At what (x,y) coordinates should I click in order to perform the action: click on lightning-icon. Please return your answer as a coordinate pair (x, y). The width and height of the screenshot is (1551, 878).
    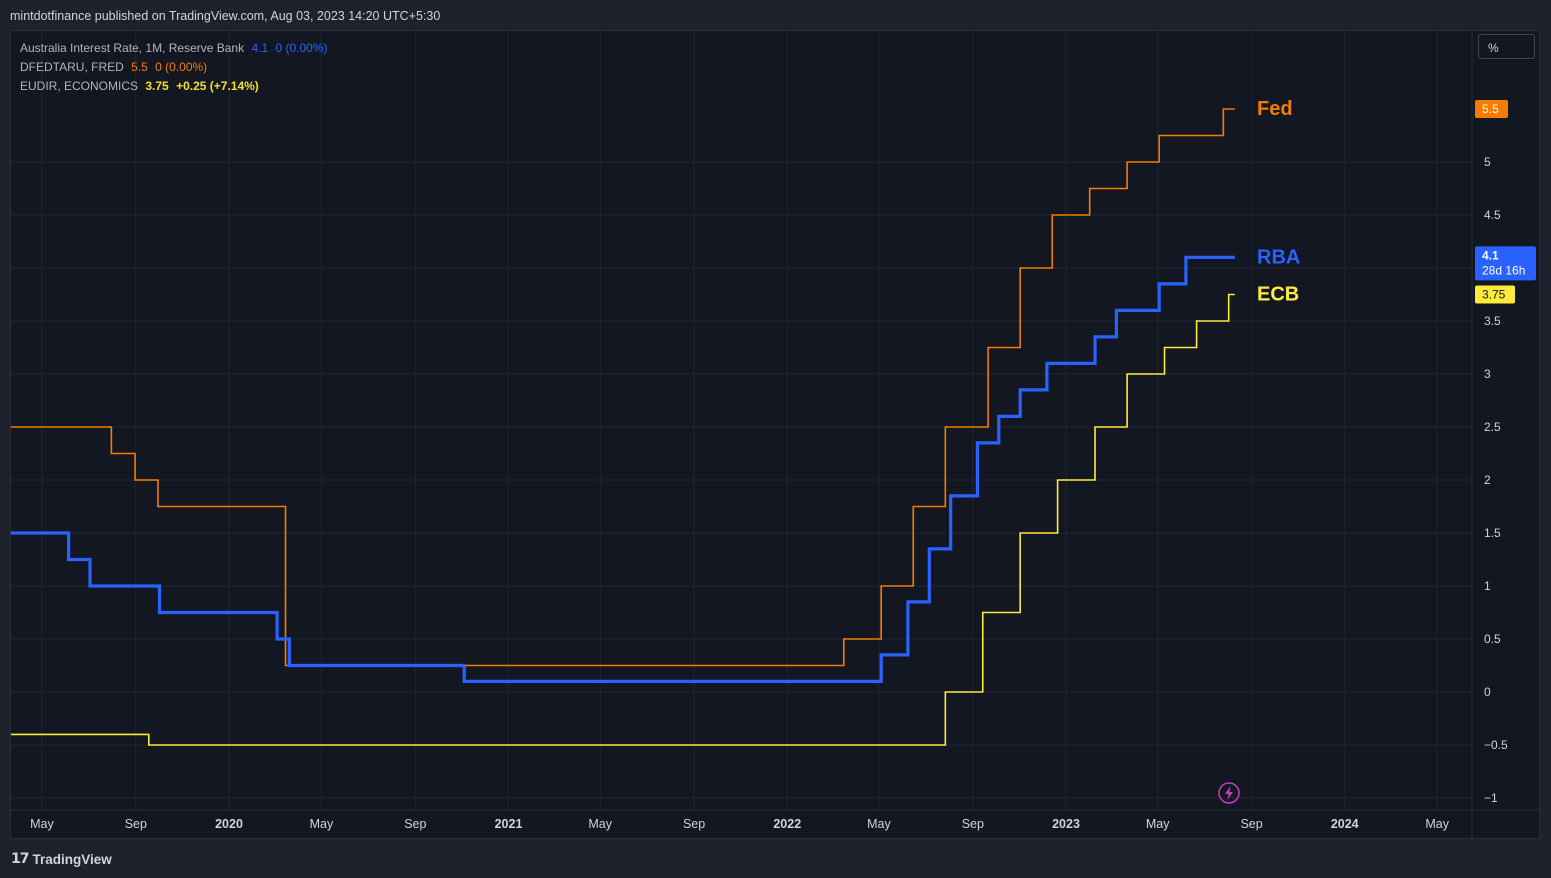
    Looking at the image, I should click on (1229, 793).